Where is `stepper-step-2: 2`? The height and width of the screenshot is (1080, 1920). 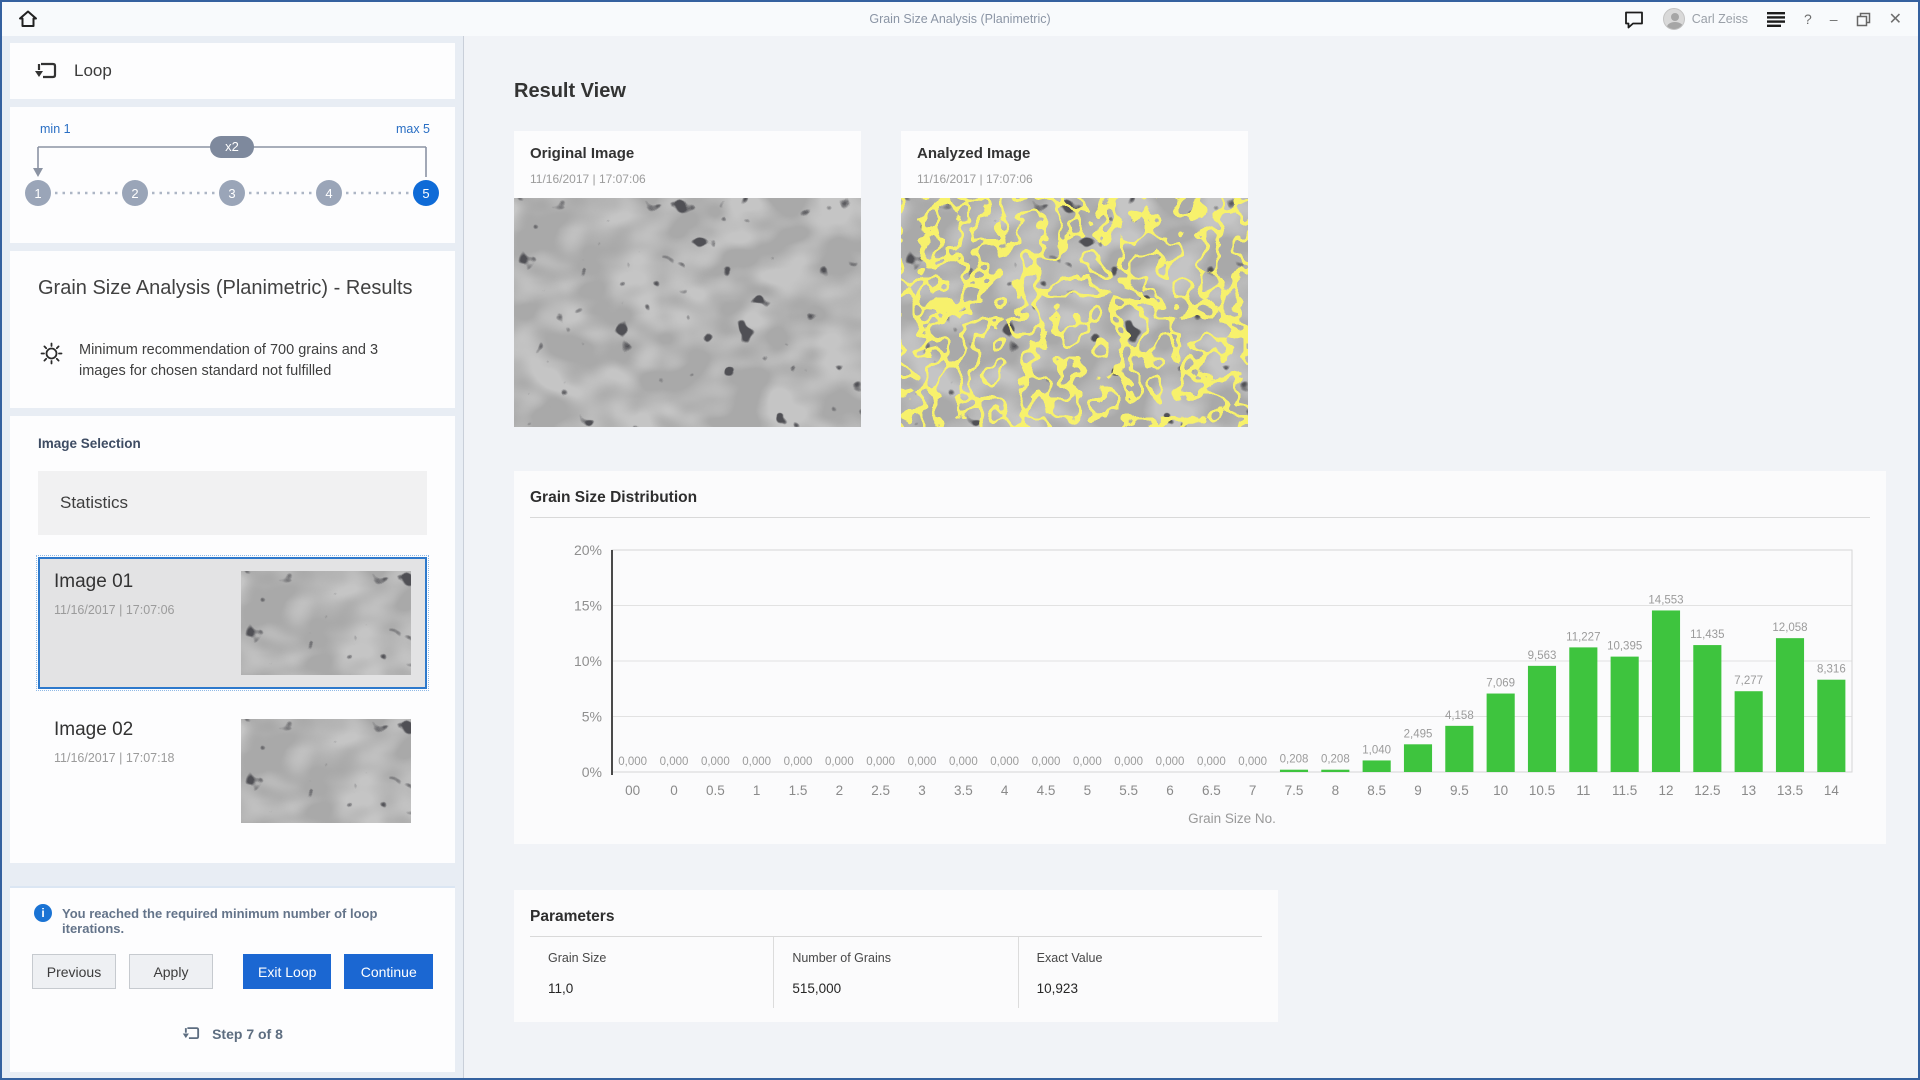
stepper-step-2: 2 is located at coordinates (135, 193).